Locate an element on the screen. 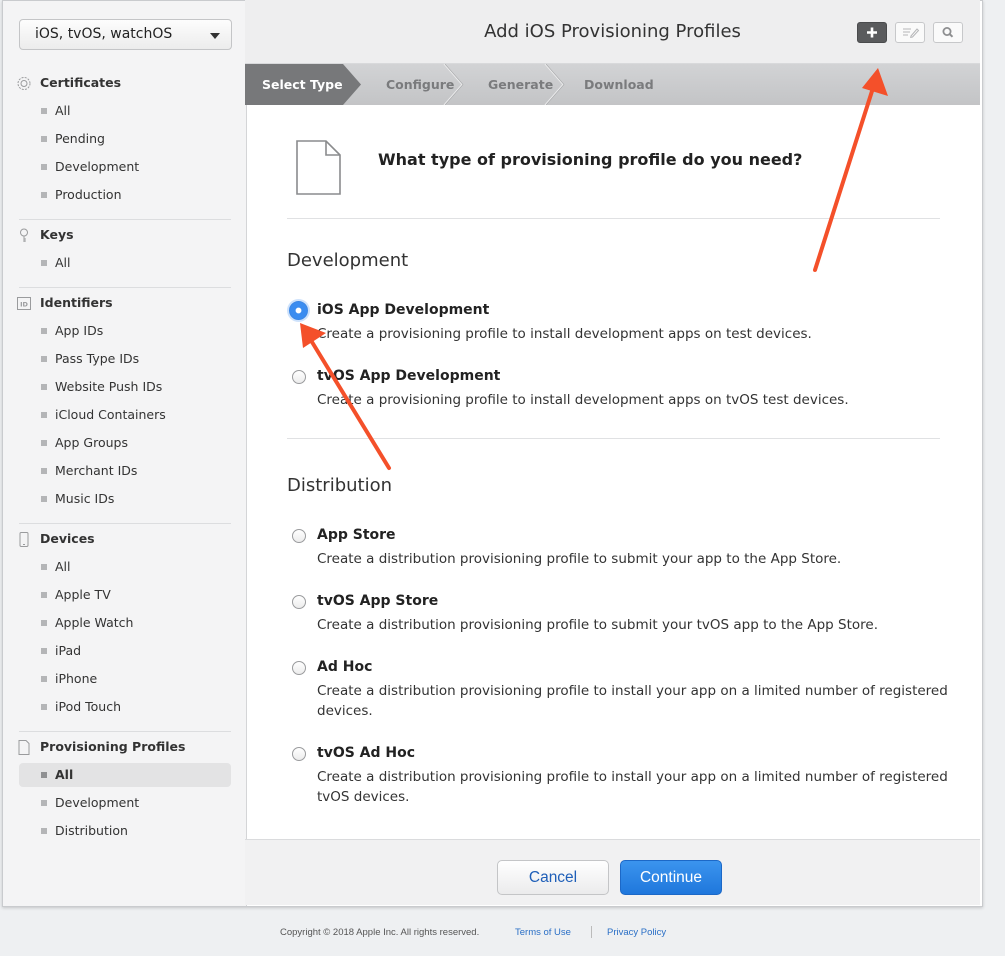 This screenshot has height=956, width=1005. sidebar-item-devices-all: All is located at coordinates (125, 567).